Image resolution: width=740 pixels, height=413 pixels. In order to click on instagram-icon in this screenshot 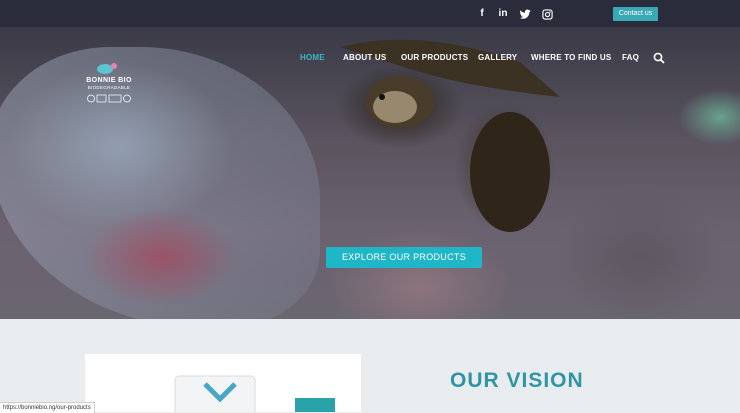, I will do `click(547, 14)`.